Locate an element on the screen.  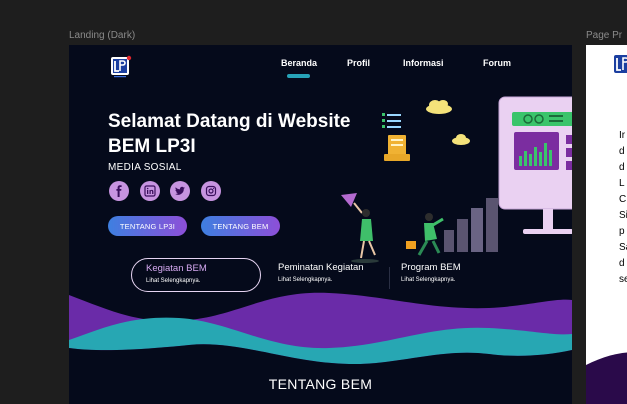
media-sosial-label: MEDIA SOSIAL is located at coordinates (145, 167).